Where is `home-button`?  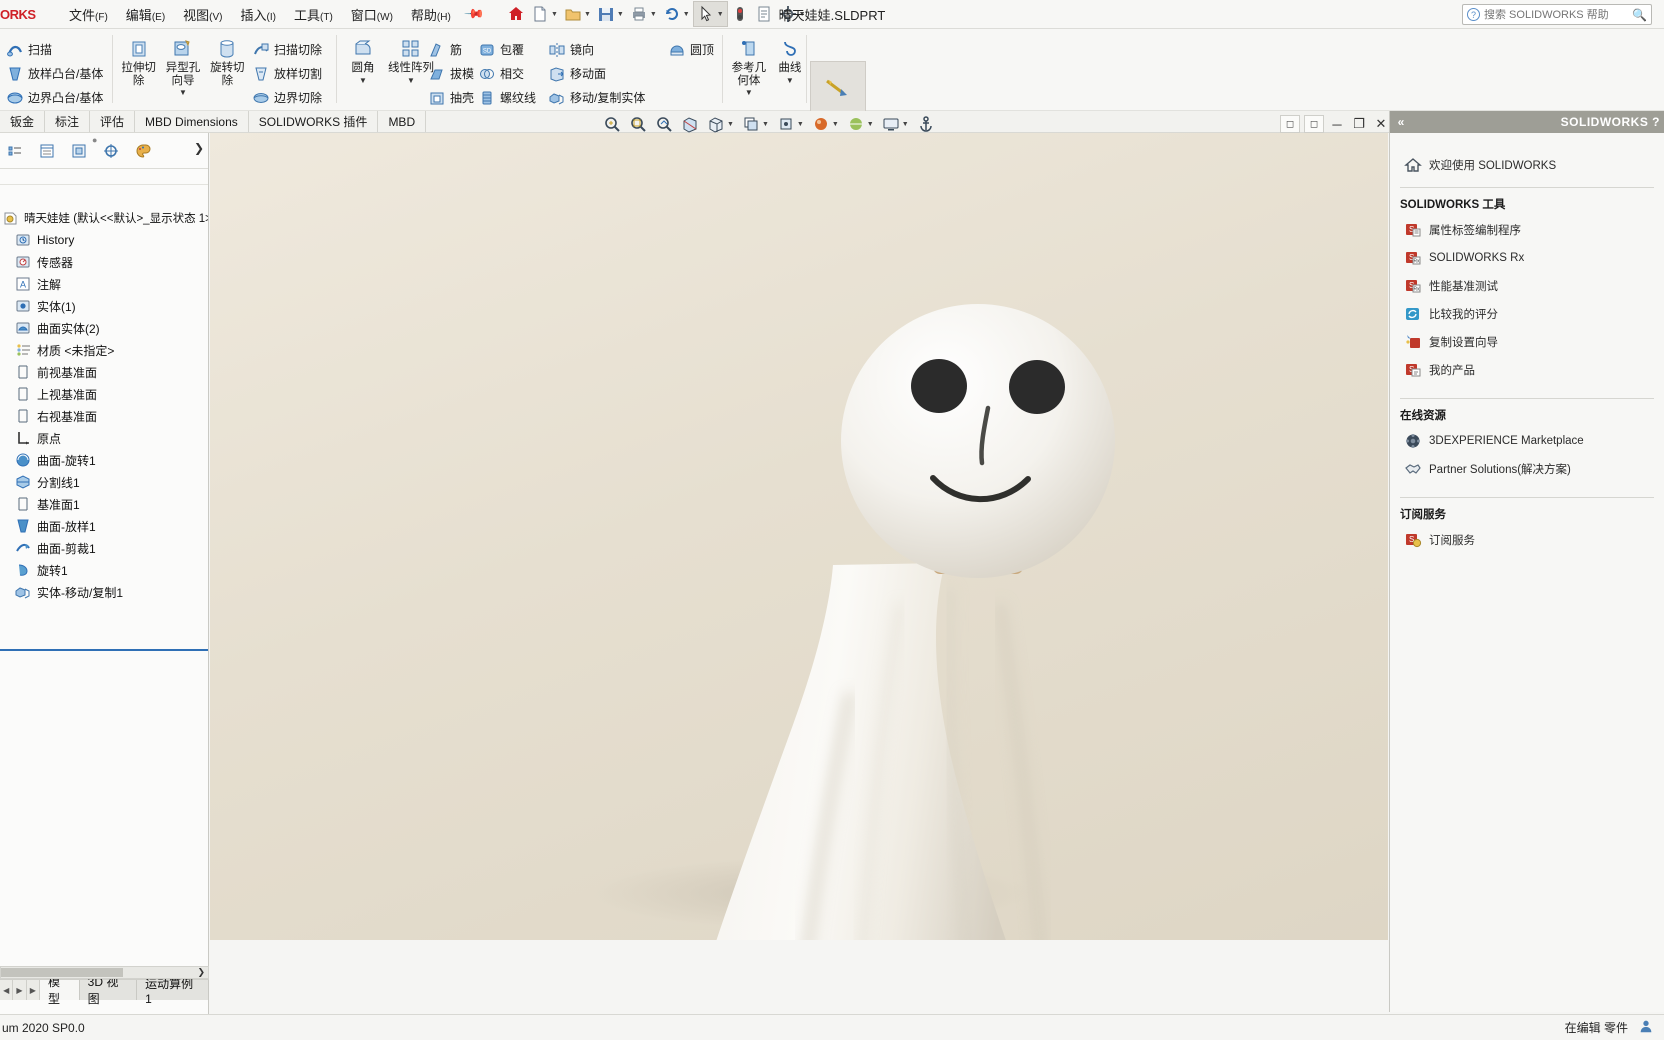 home-button is located at coordinates (516, 14).